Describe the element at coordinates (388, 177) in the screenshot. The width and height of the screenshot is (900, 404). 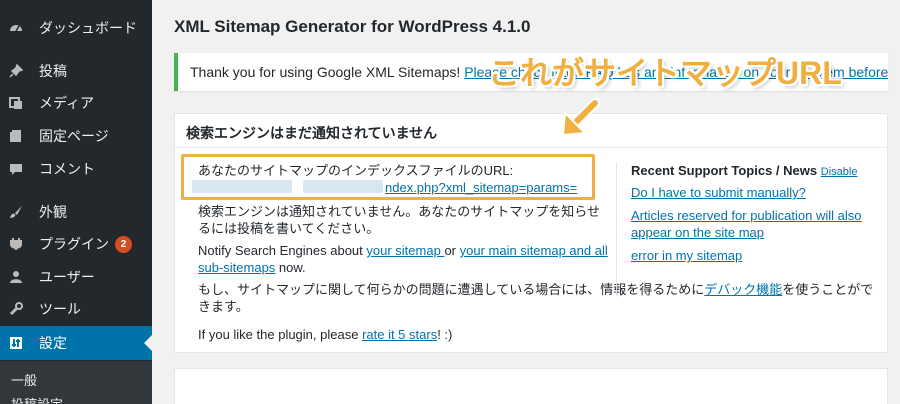
I see `highlight-box` at that location.